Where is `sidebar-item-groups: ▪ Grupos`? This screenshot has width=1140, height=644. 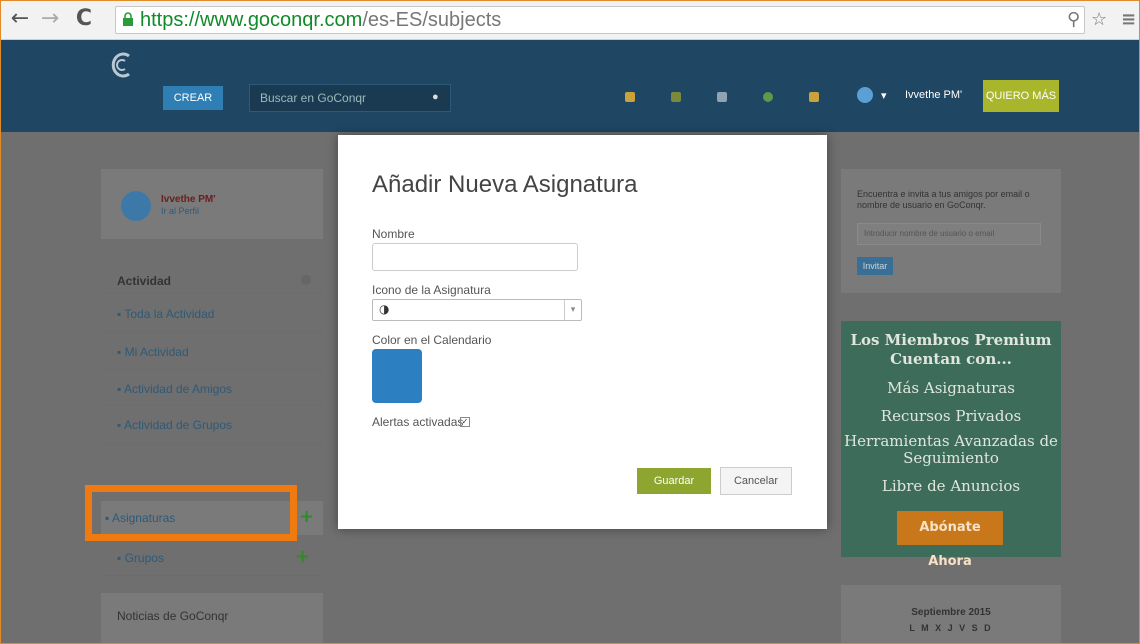 sidebar-item-groups: ▪ Grupos is located at coordinates (140, 558).